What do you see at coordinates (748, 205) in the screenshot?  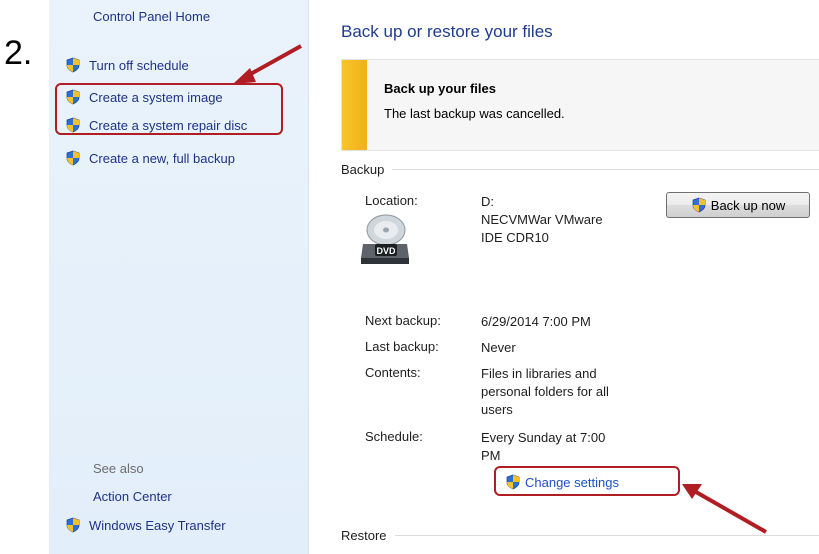 I see `button-label: Back up now` at bounding box center [748, 205].